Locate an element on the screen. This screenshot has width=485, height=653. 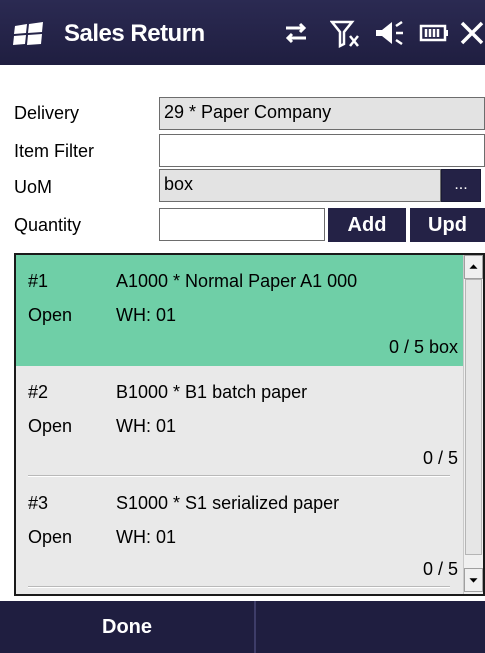
item-number: #3 is located at coordinates (38, 503).